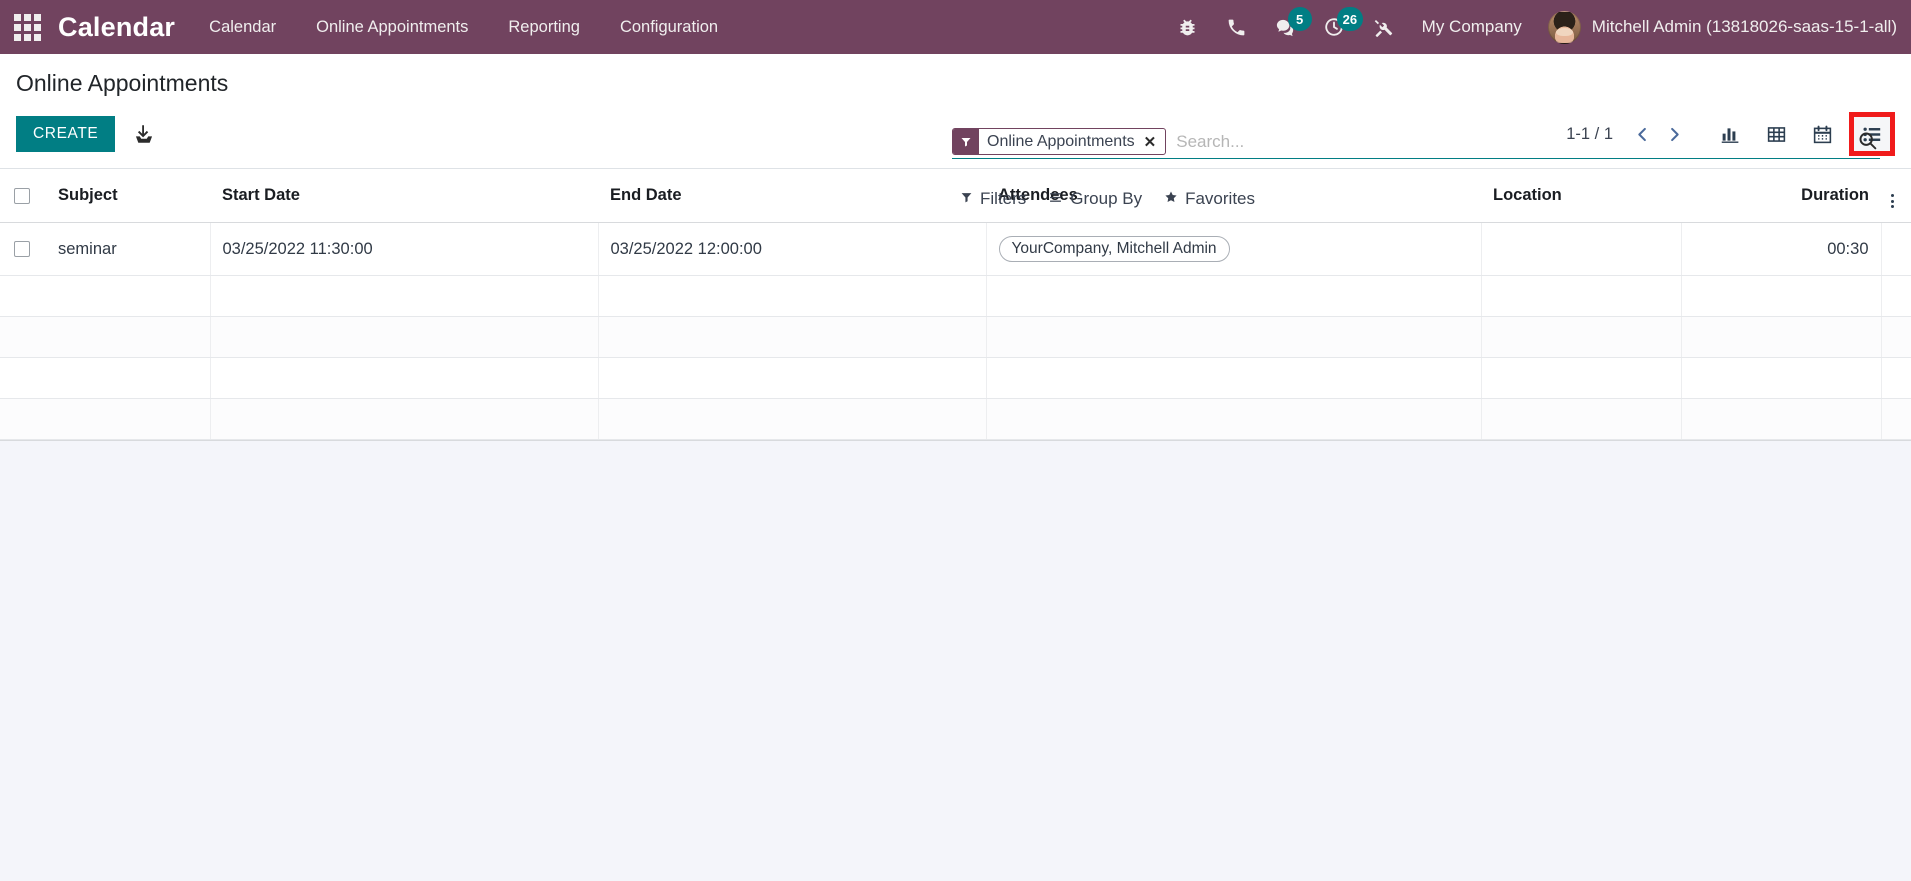  I want to click on search-facet-online-appointments: Online Appointments ✕, so click(1059, 141).